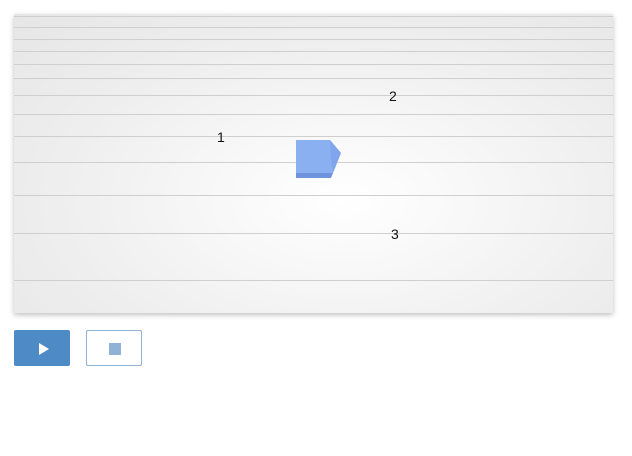  I want to click on stop-button, so click(114, 348).